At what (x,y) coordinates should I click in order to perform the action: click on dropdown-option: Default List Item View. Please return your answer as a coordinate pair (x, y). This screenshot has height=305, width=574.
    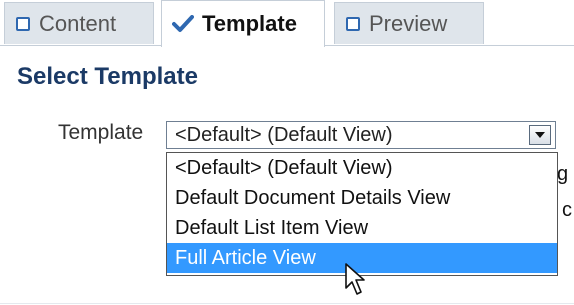
    Looking at the image, I should click on (362, 228).